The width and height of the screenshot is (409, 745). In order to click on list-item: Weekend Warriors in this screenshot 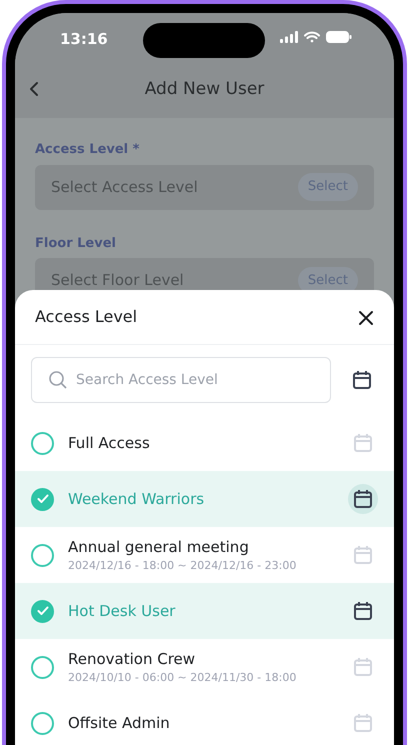, I will do `click(204, 499)`.